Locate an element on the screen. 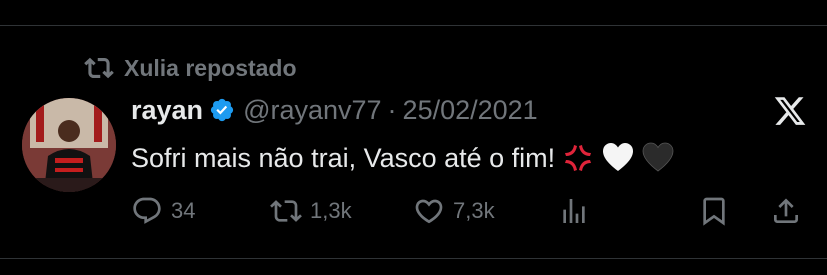  repost-count: 1,3k is located at coordinates (331, 210).